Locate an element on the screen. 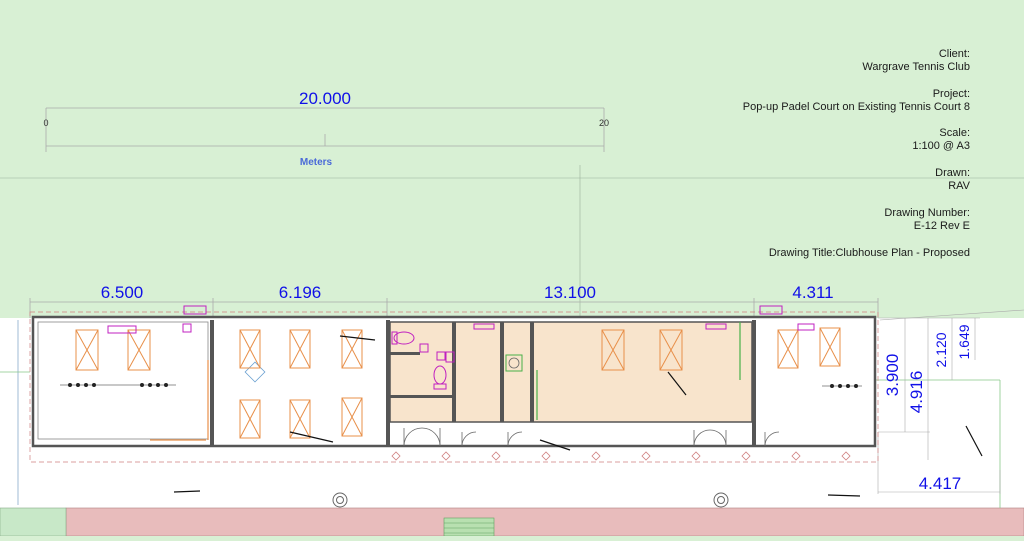 This screenshot has width=1024, height=541. title-block: Client: Wargrave Tennis Club is located at coordinates (916, 61).